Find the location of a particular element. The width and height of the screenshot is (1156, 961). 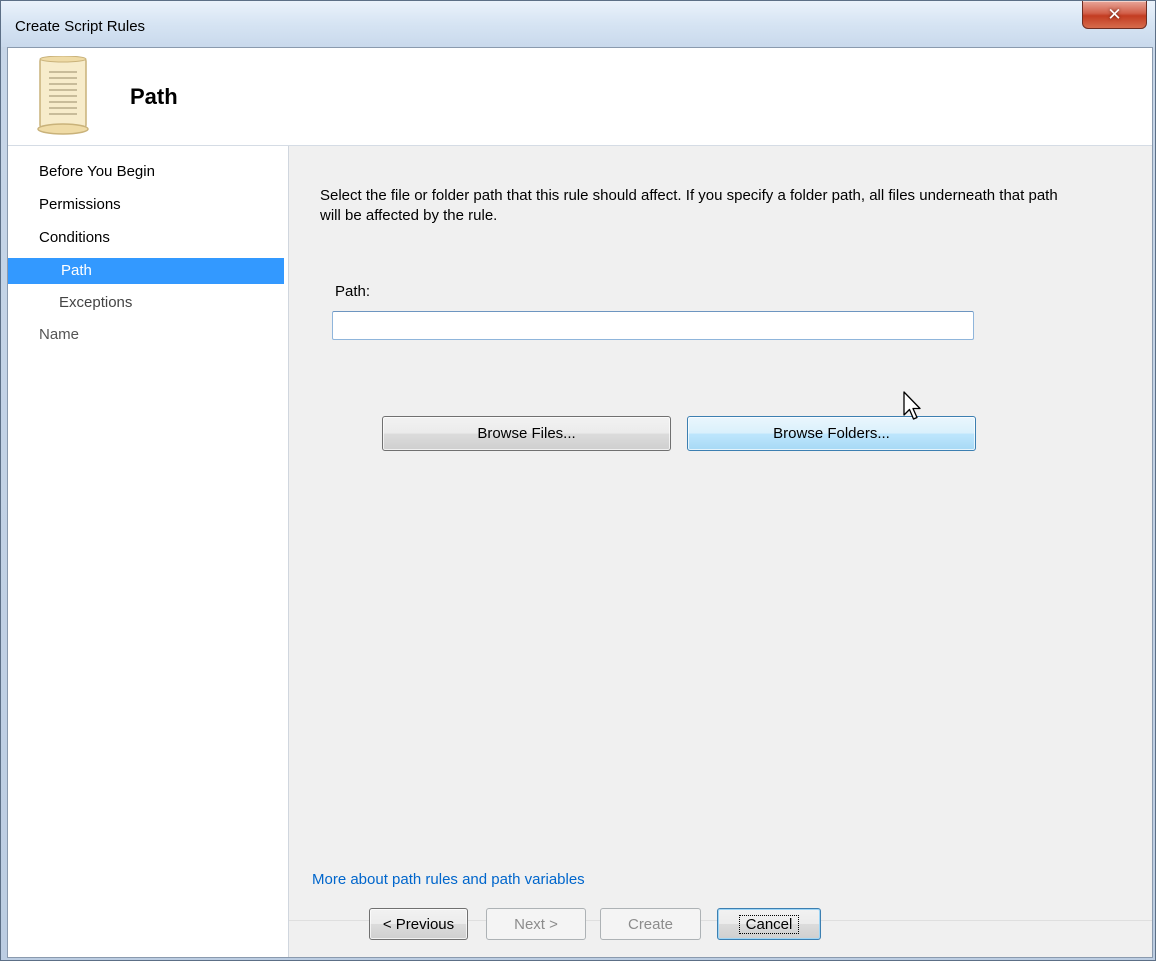

path-label: Path: is located at coordinates (353, 291).